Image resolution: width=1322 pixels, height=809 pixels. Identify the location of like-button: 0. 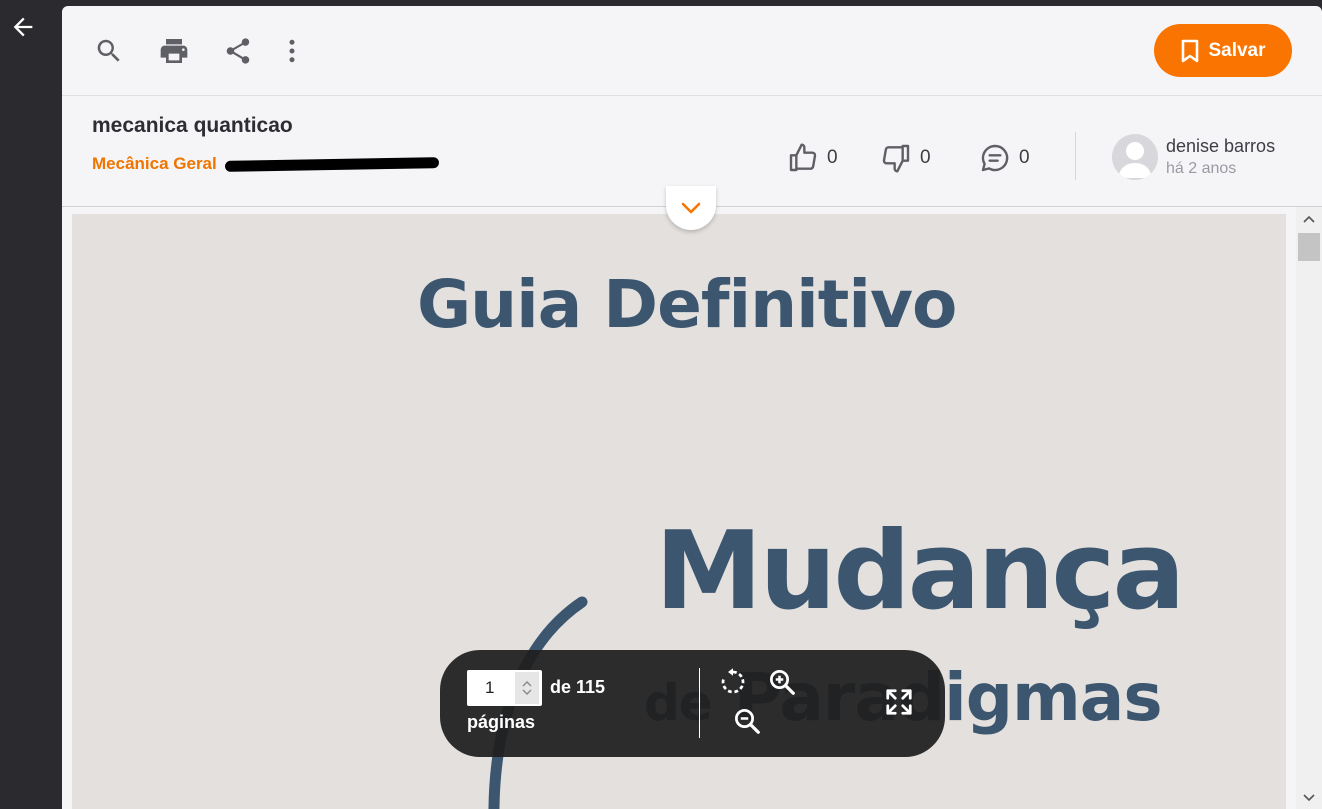
(812, 158).